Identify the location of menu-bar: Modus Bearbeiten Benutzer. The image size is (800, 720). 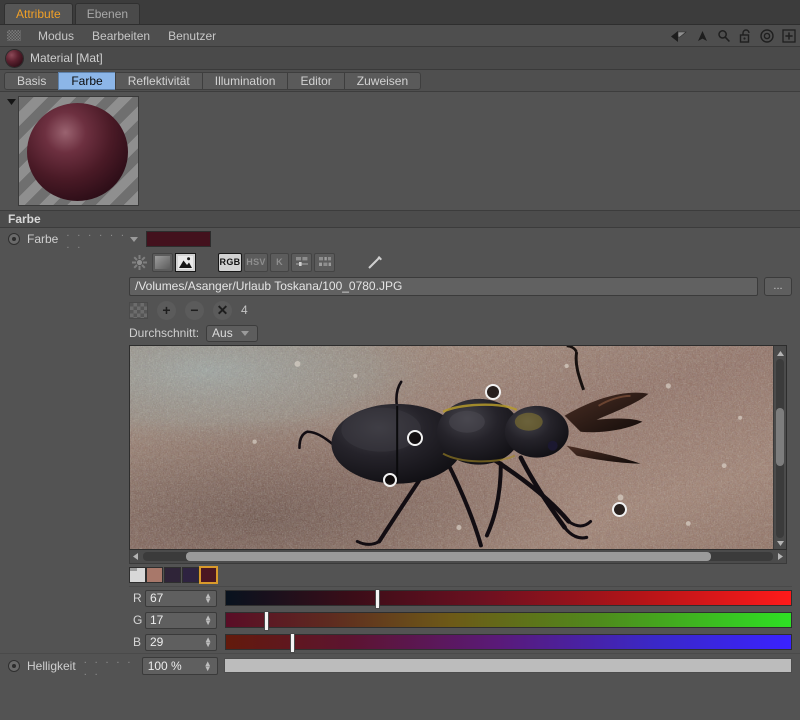
(400, 36).